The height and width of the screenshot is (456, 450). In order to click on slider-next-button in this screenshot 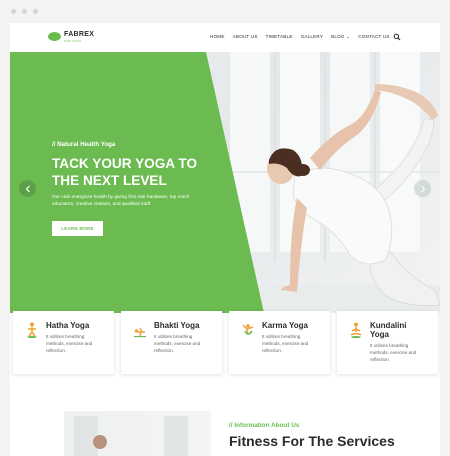, I will do `click(422, 188)`.